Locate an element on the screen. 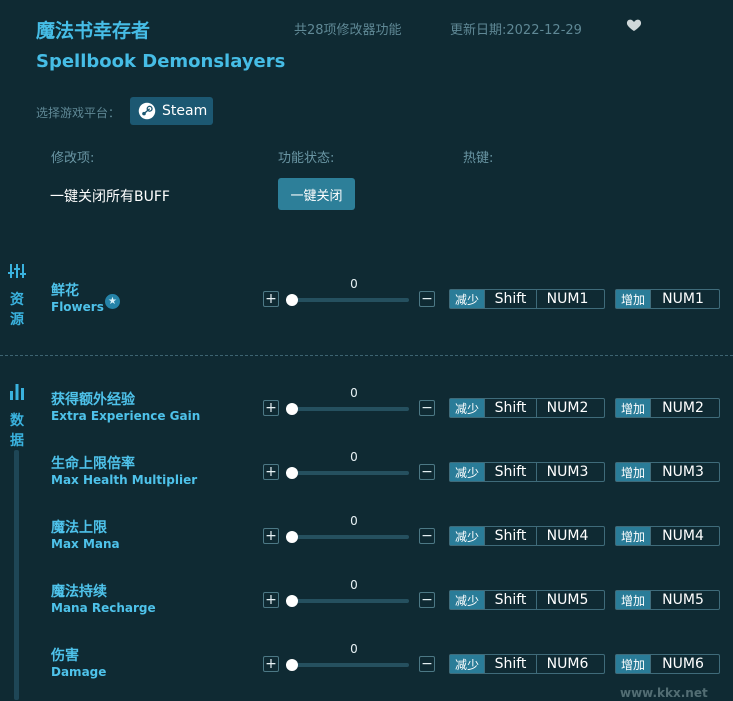 The image size is (733, 701). hotkey-decrease: 减少 Shift NUM1 is located at coordinates (527, 299).